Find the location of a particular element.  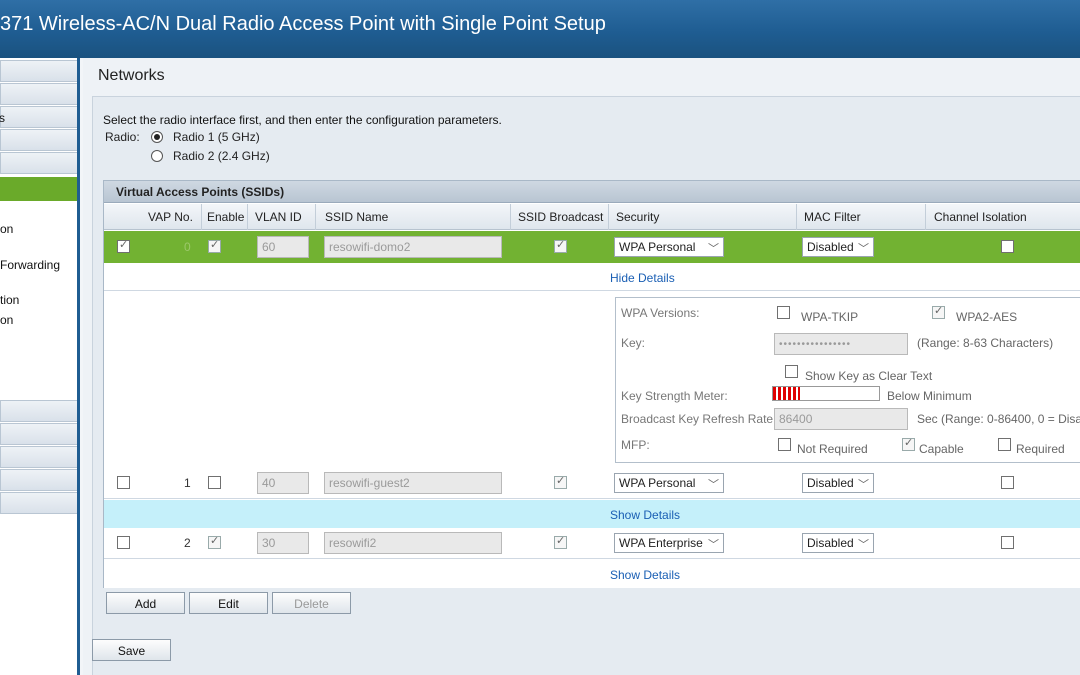

sidebar-item-label: Forwarding is located at coordinates (30, 265).